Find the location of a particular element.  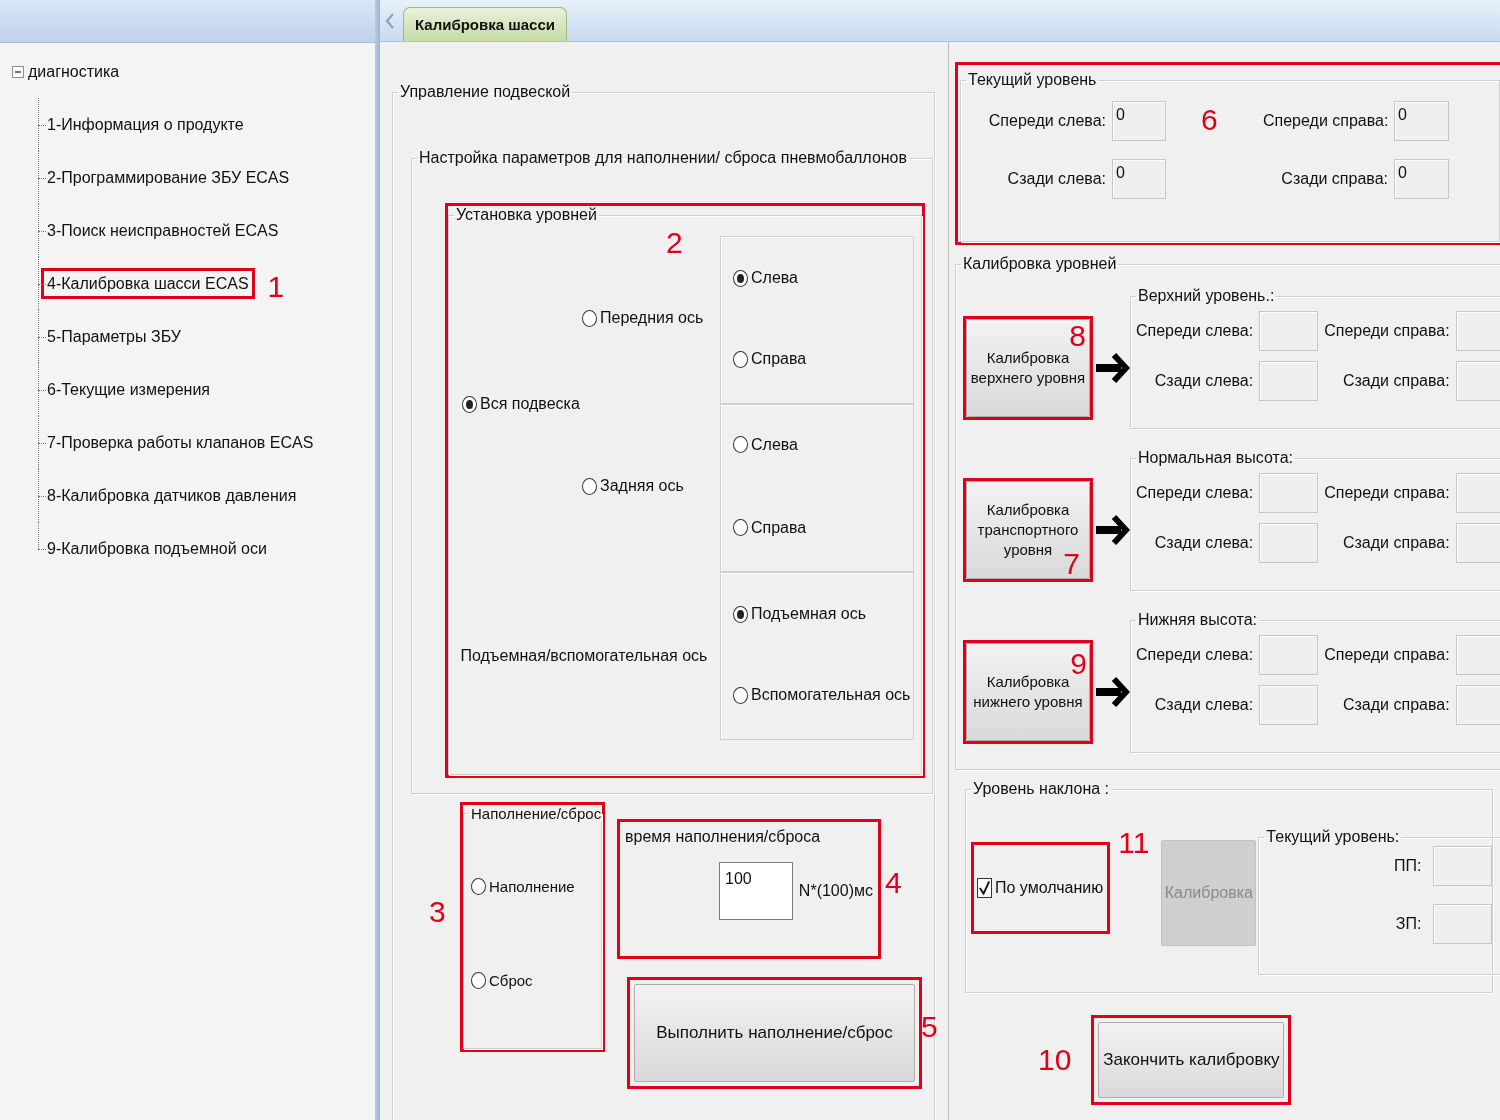

group-title: Нижняя высота: is located at coordinates (1198, 619).